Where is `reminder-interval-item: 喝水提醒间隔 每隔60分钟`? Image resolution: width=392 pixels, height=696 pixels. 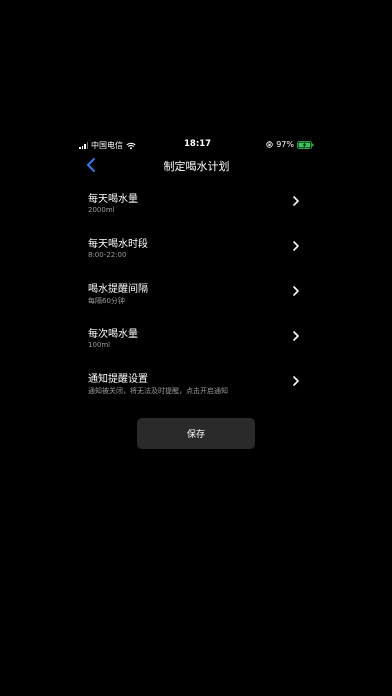
reminder-interval-item: 喝水提醒间隔 每隔60分钟 is located at coordinates (196, 290).